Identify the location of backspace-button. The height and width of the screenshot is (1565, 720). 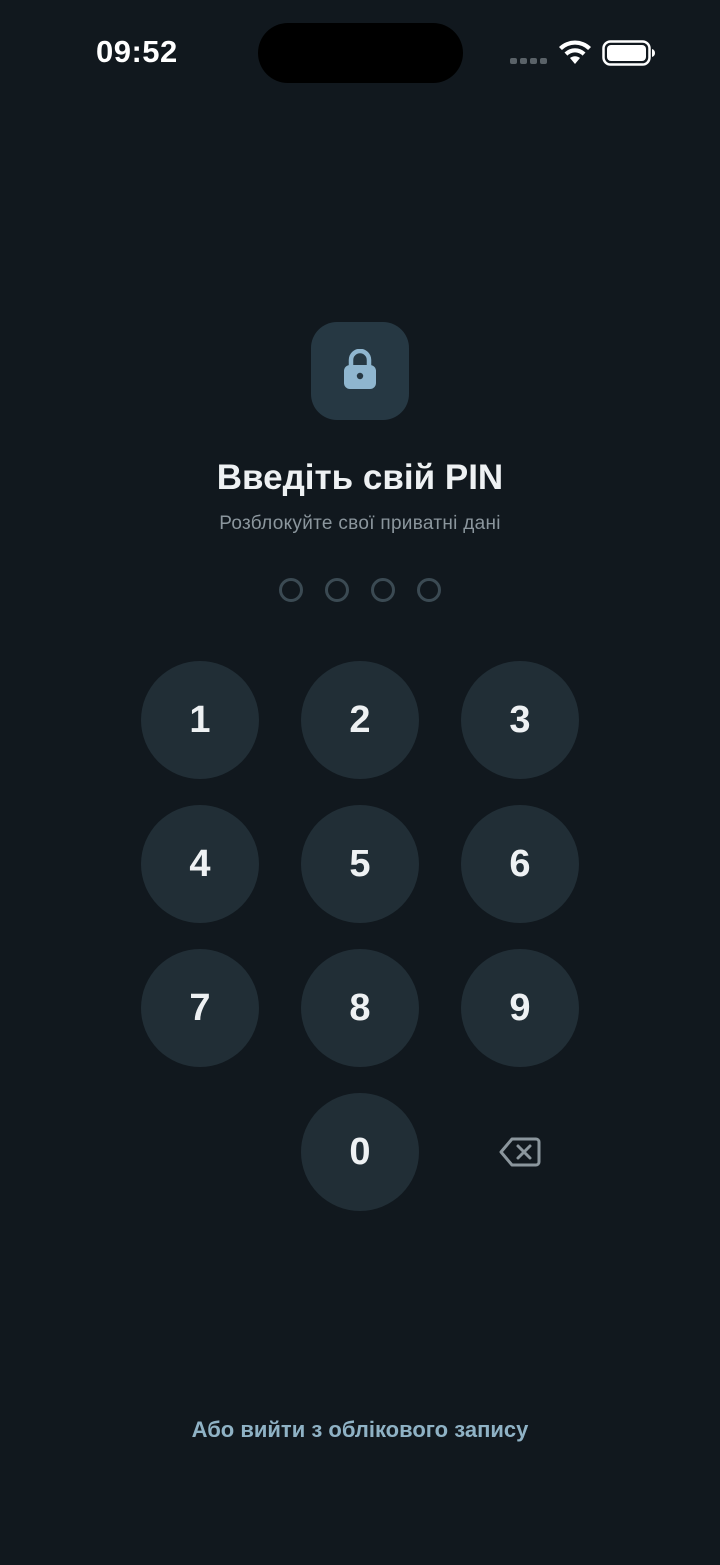
(520, 1152).